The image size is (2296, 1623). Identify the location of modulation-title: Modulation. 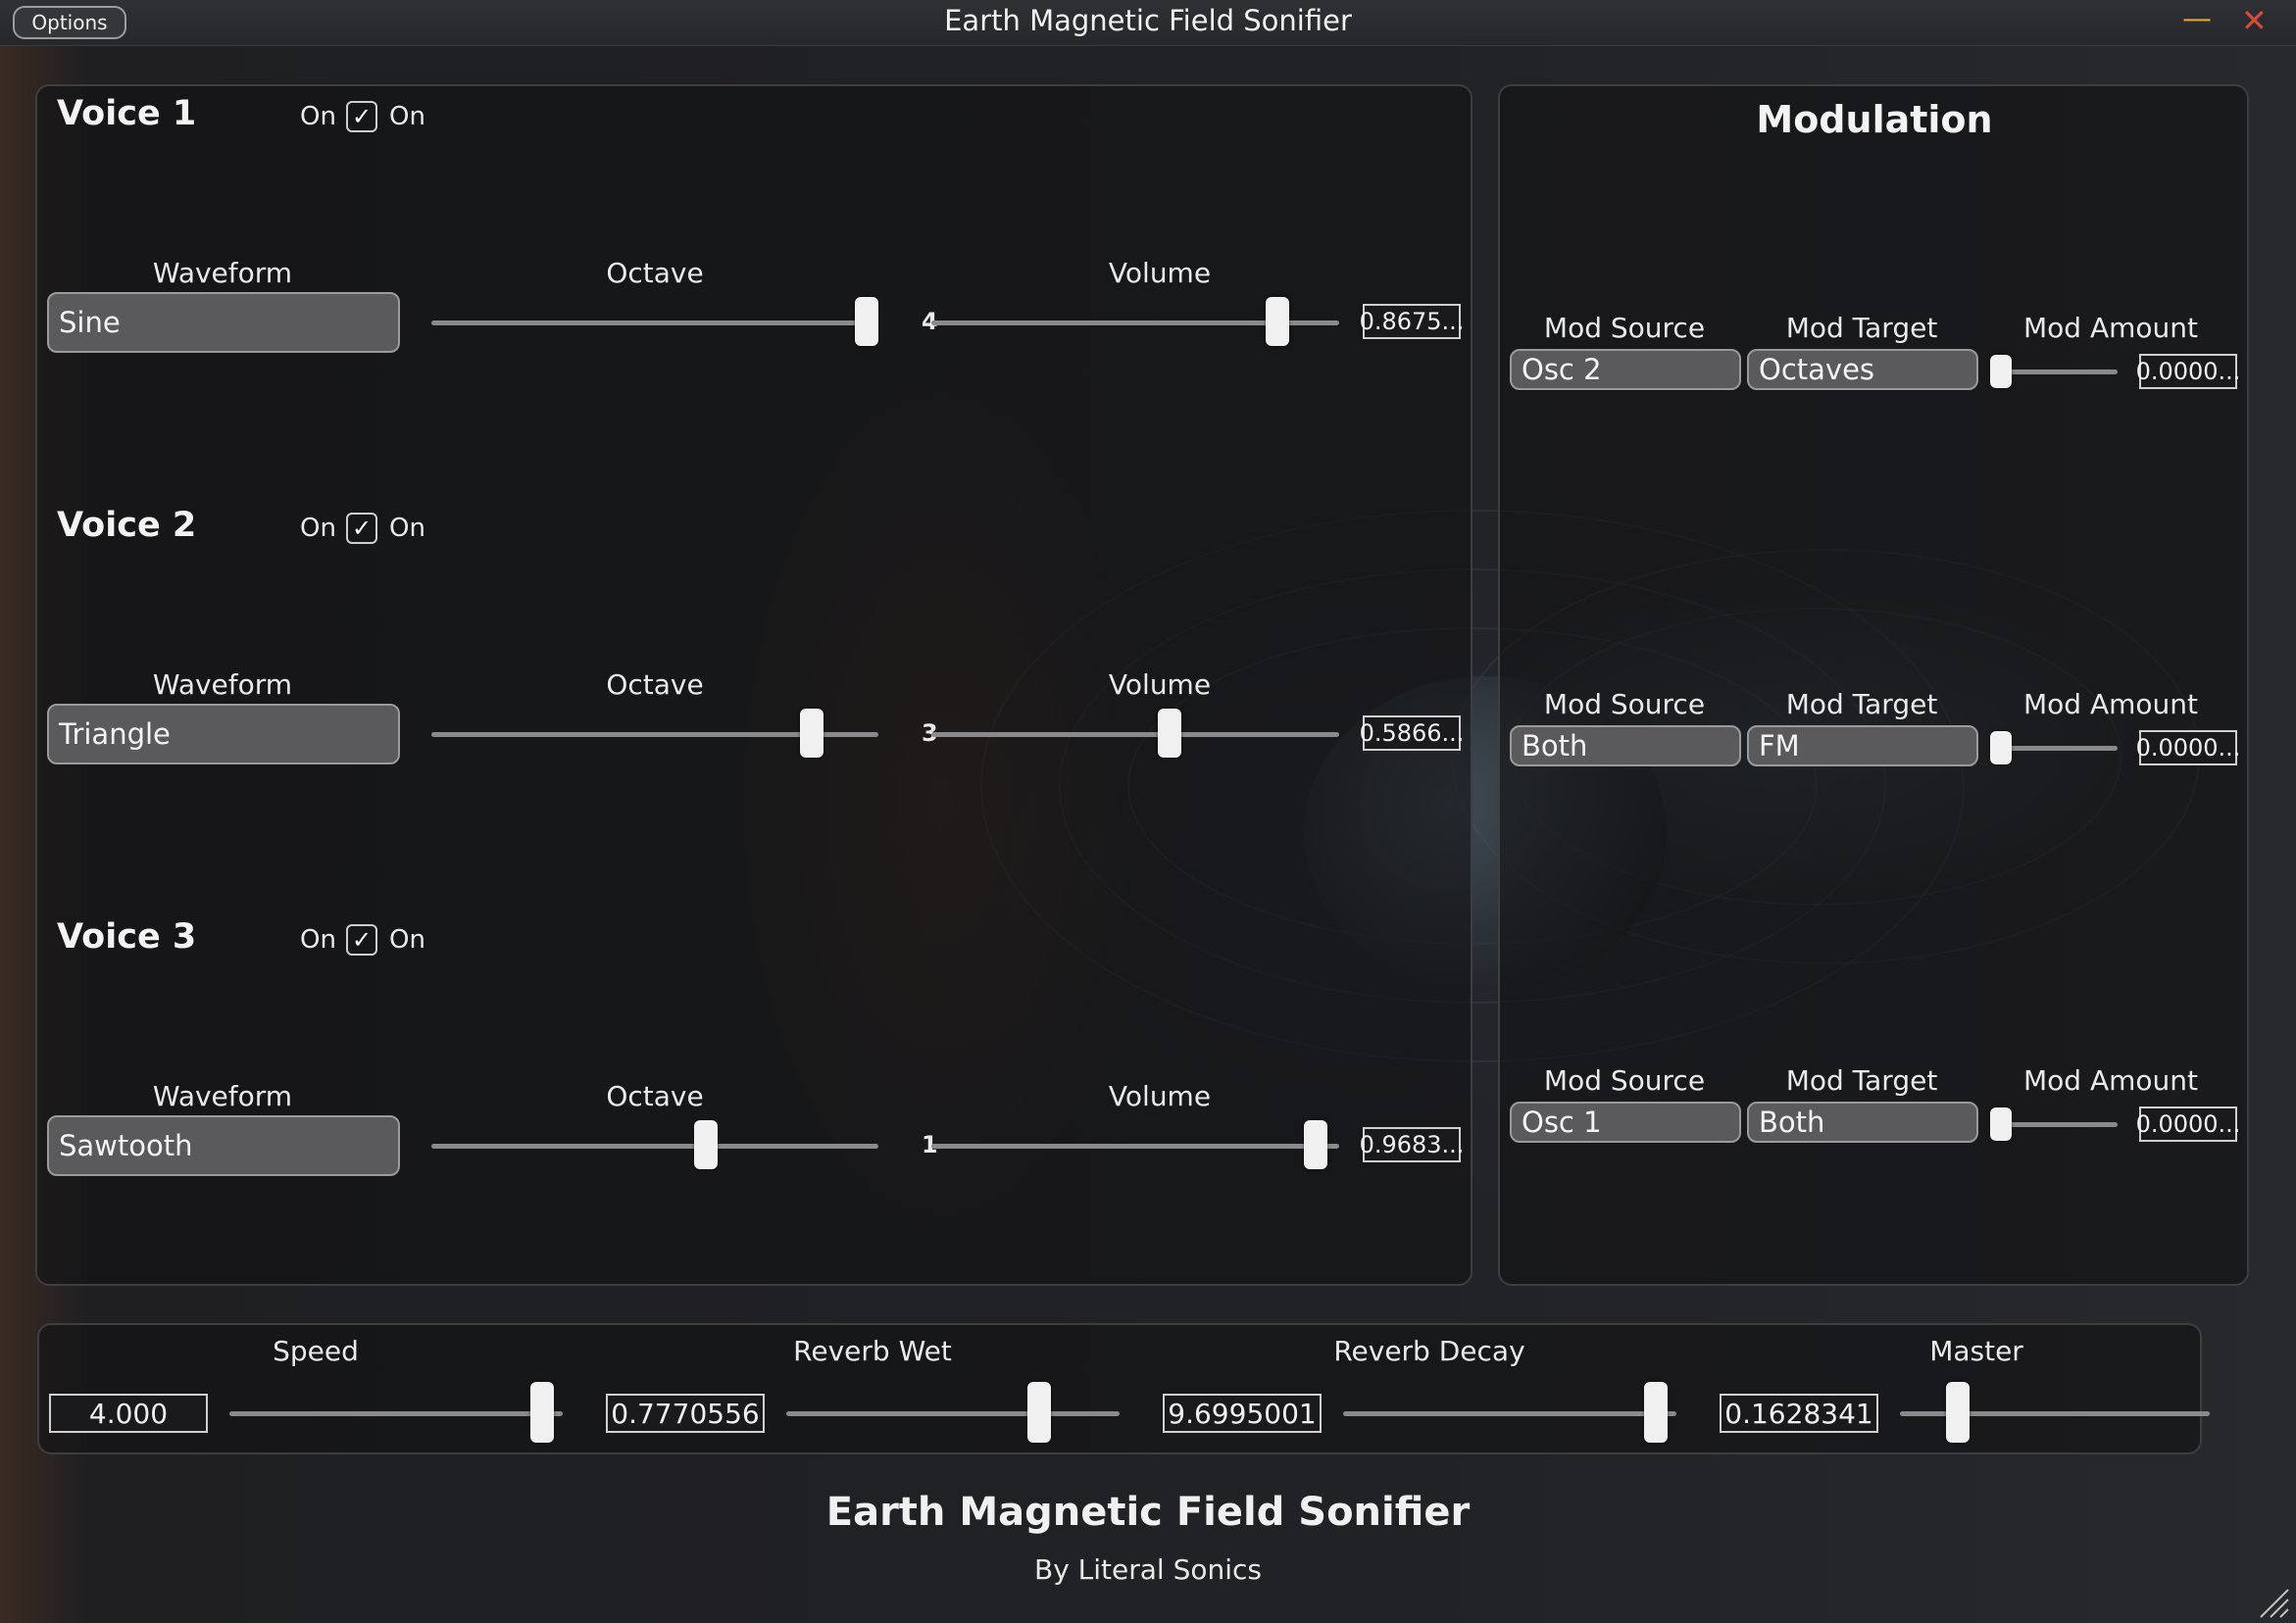
(1874, 120).